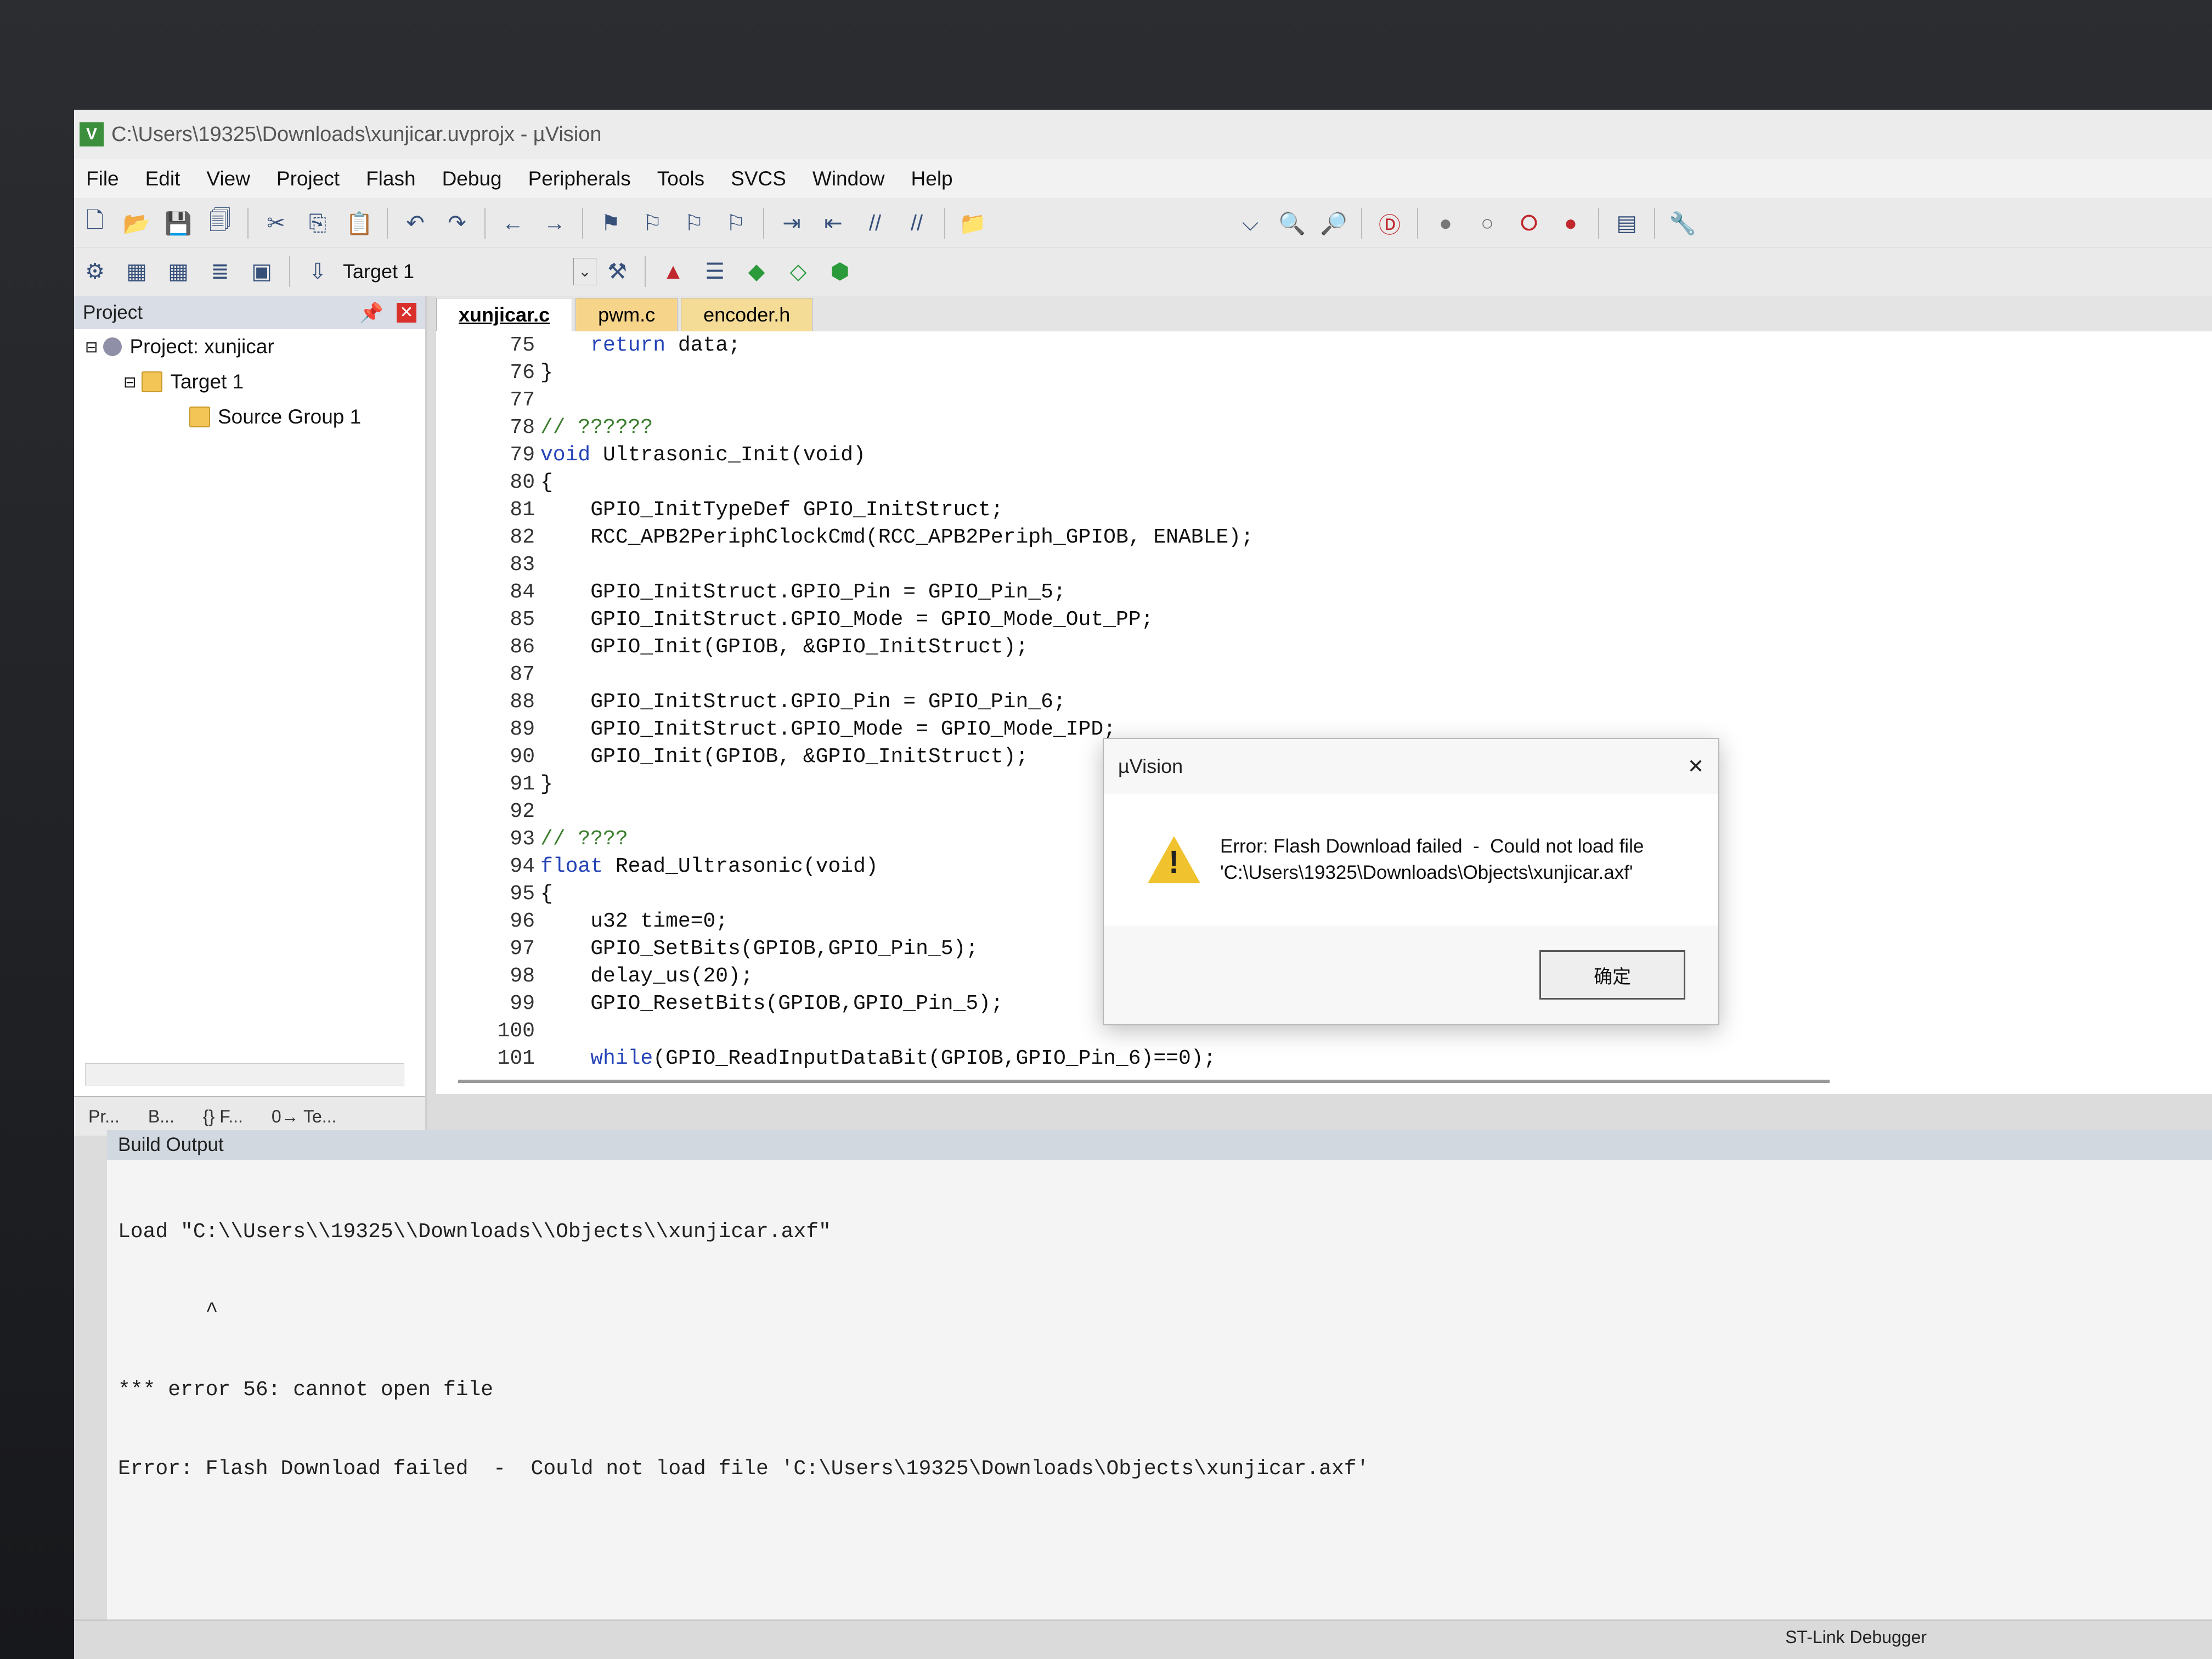 The image size is (2212, 1659). What do you see at coordinates (735, 223) in the screenshot?
I see `clear-bookmarks-icon: ⚐` at bounding box center [735, 223].